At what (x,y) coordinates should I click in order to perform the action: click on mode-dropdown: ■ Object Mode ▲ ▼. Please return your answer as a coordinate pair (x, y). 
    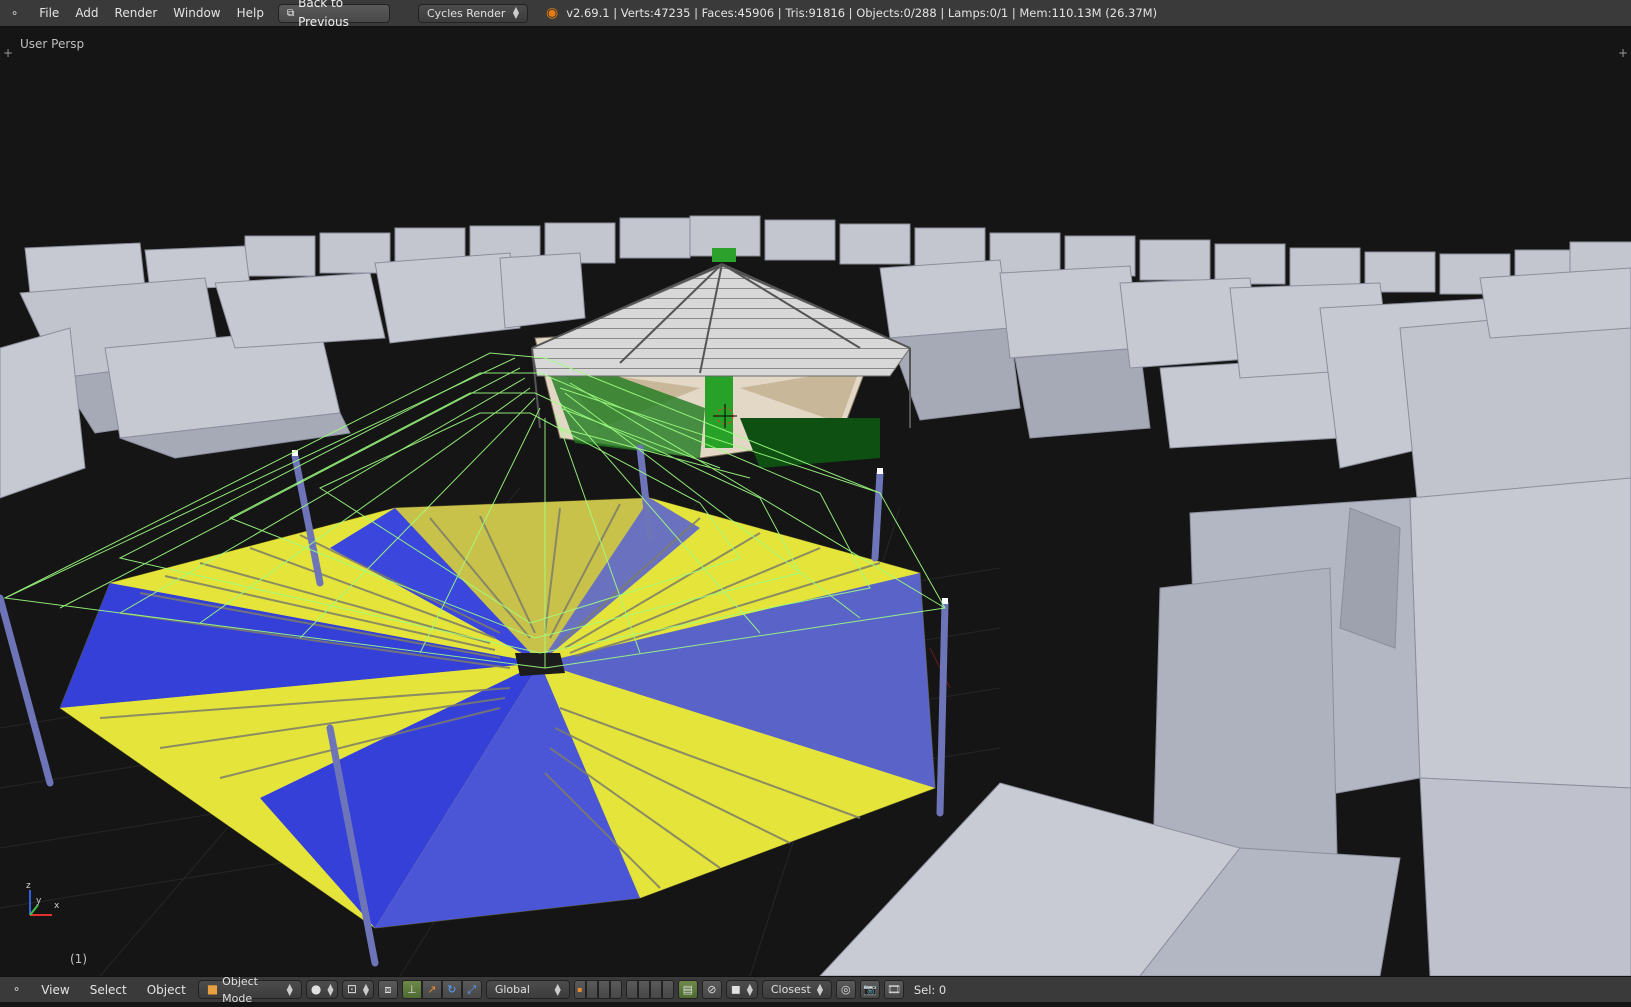
    Looking at the image, I should click on (249, 990).